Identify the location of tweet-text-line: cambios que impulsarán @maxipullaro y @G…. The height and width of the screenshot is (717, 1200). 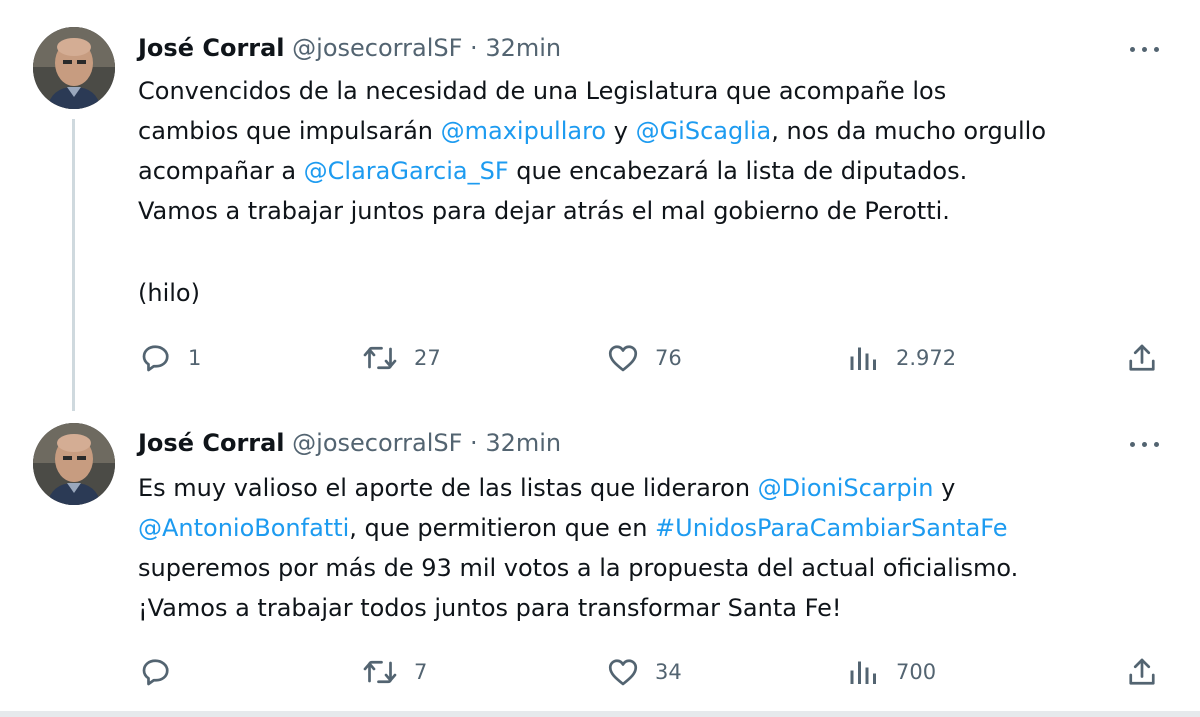
(658, 131).